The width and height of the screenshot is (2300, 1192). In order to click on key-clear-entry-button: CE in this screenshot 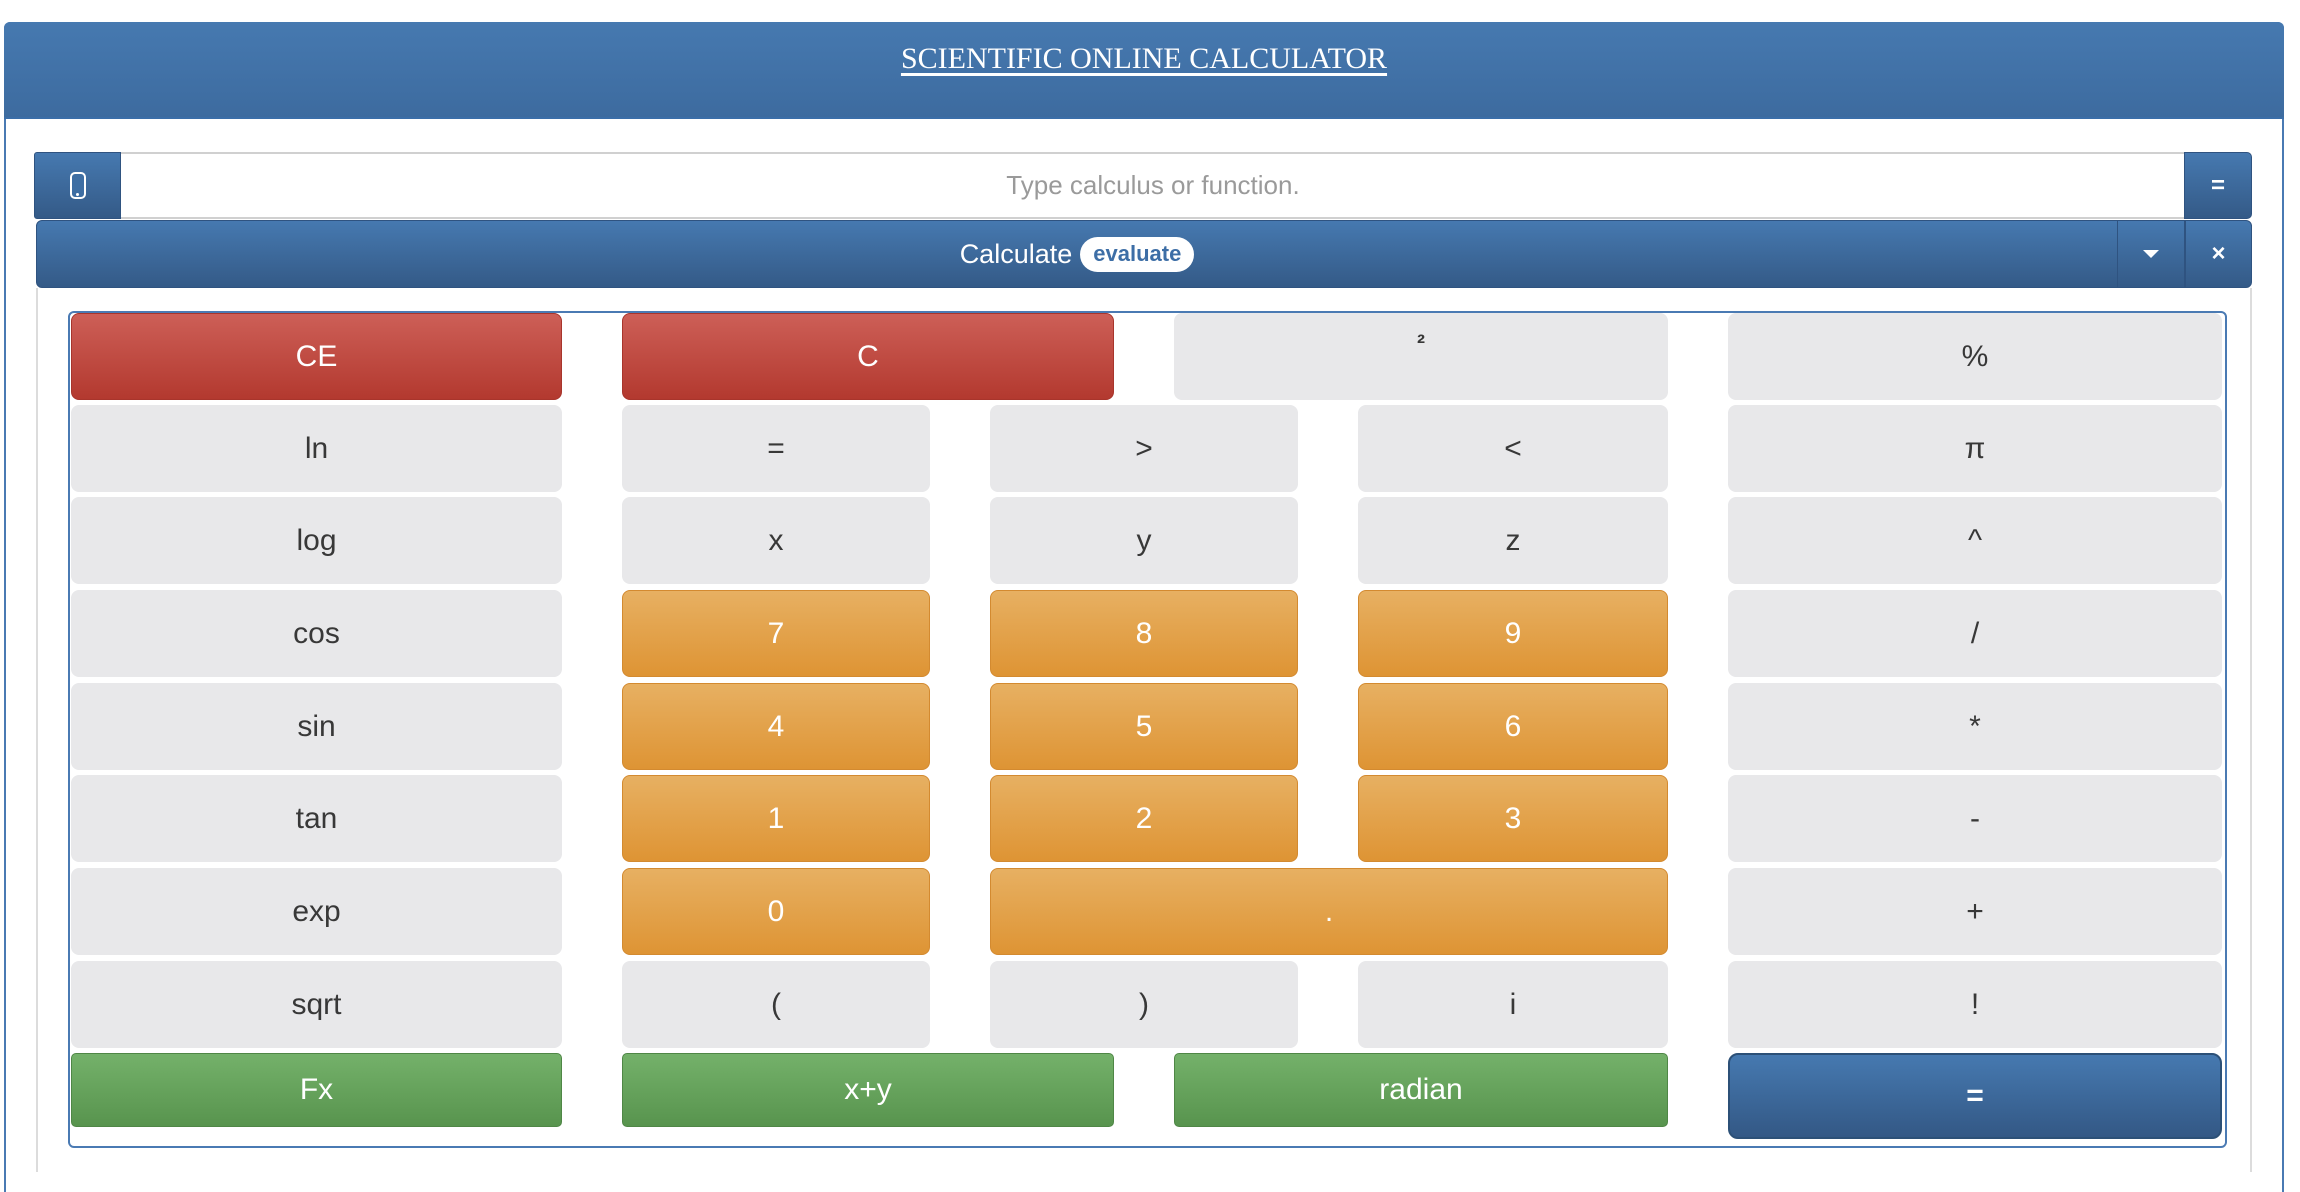, I will do `click(316, 356)`.